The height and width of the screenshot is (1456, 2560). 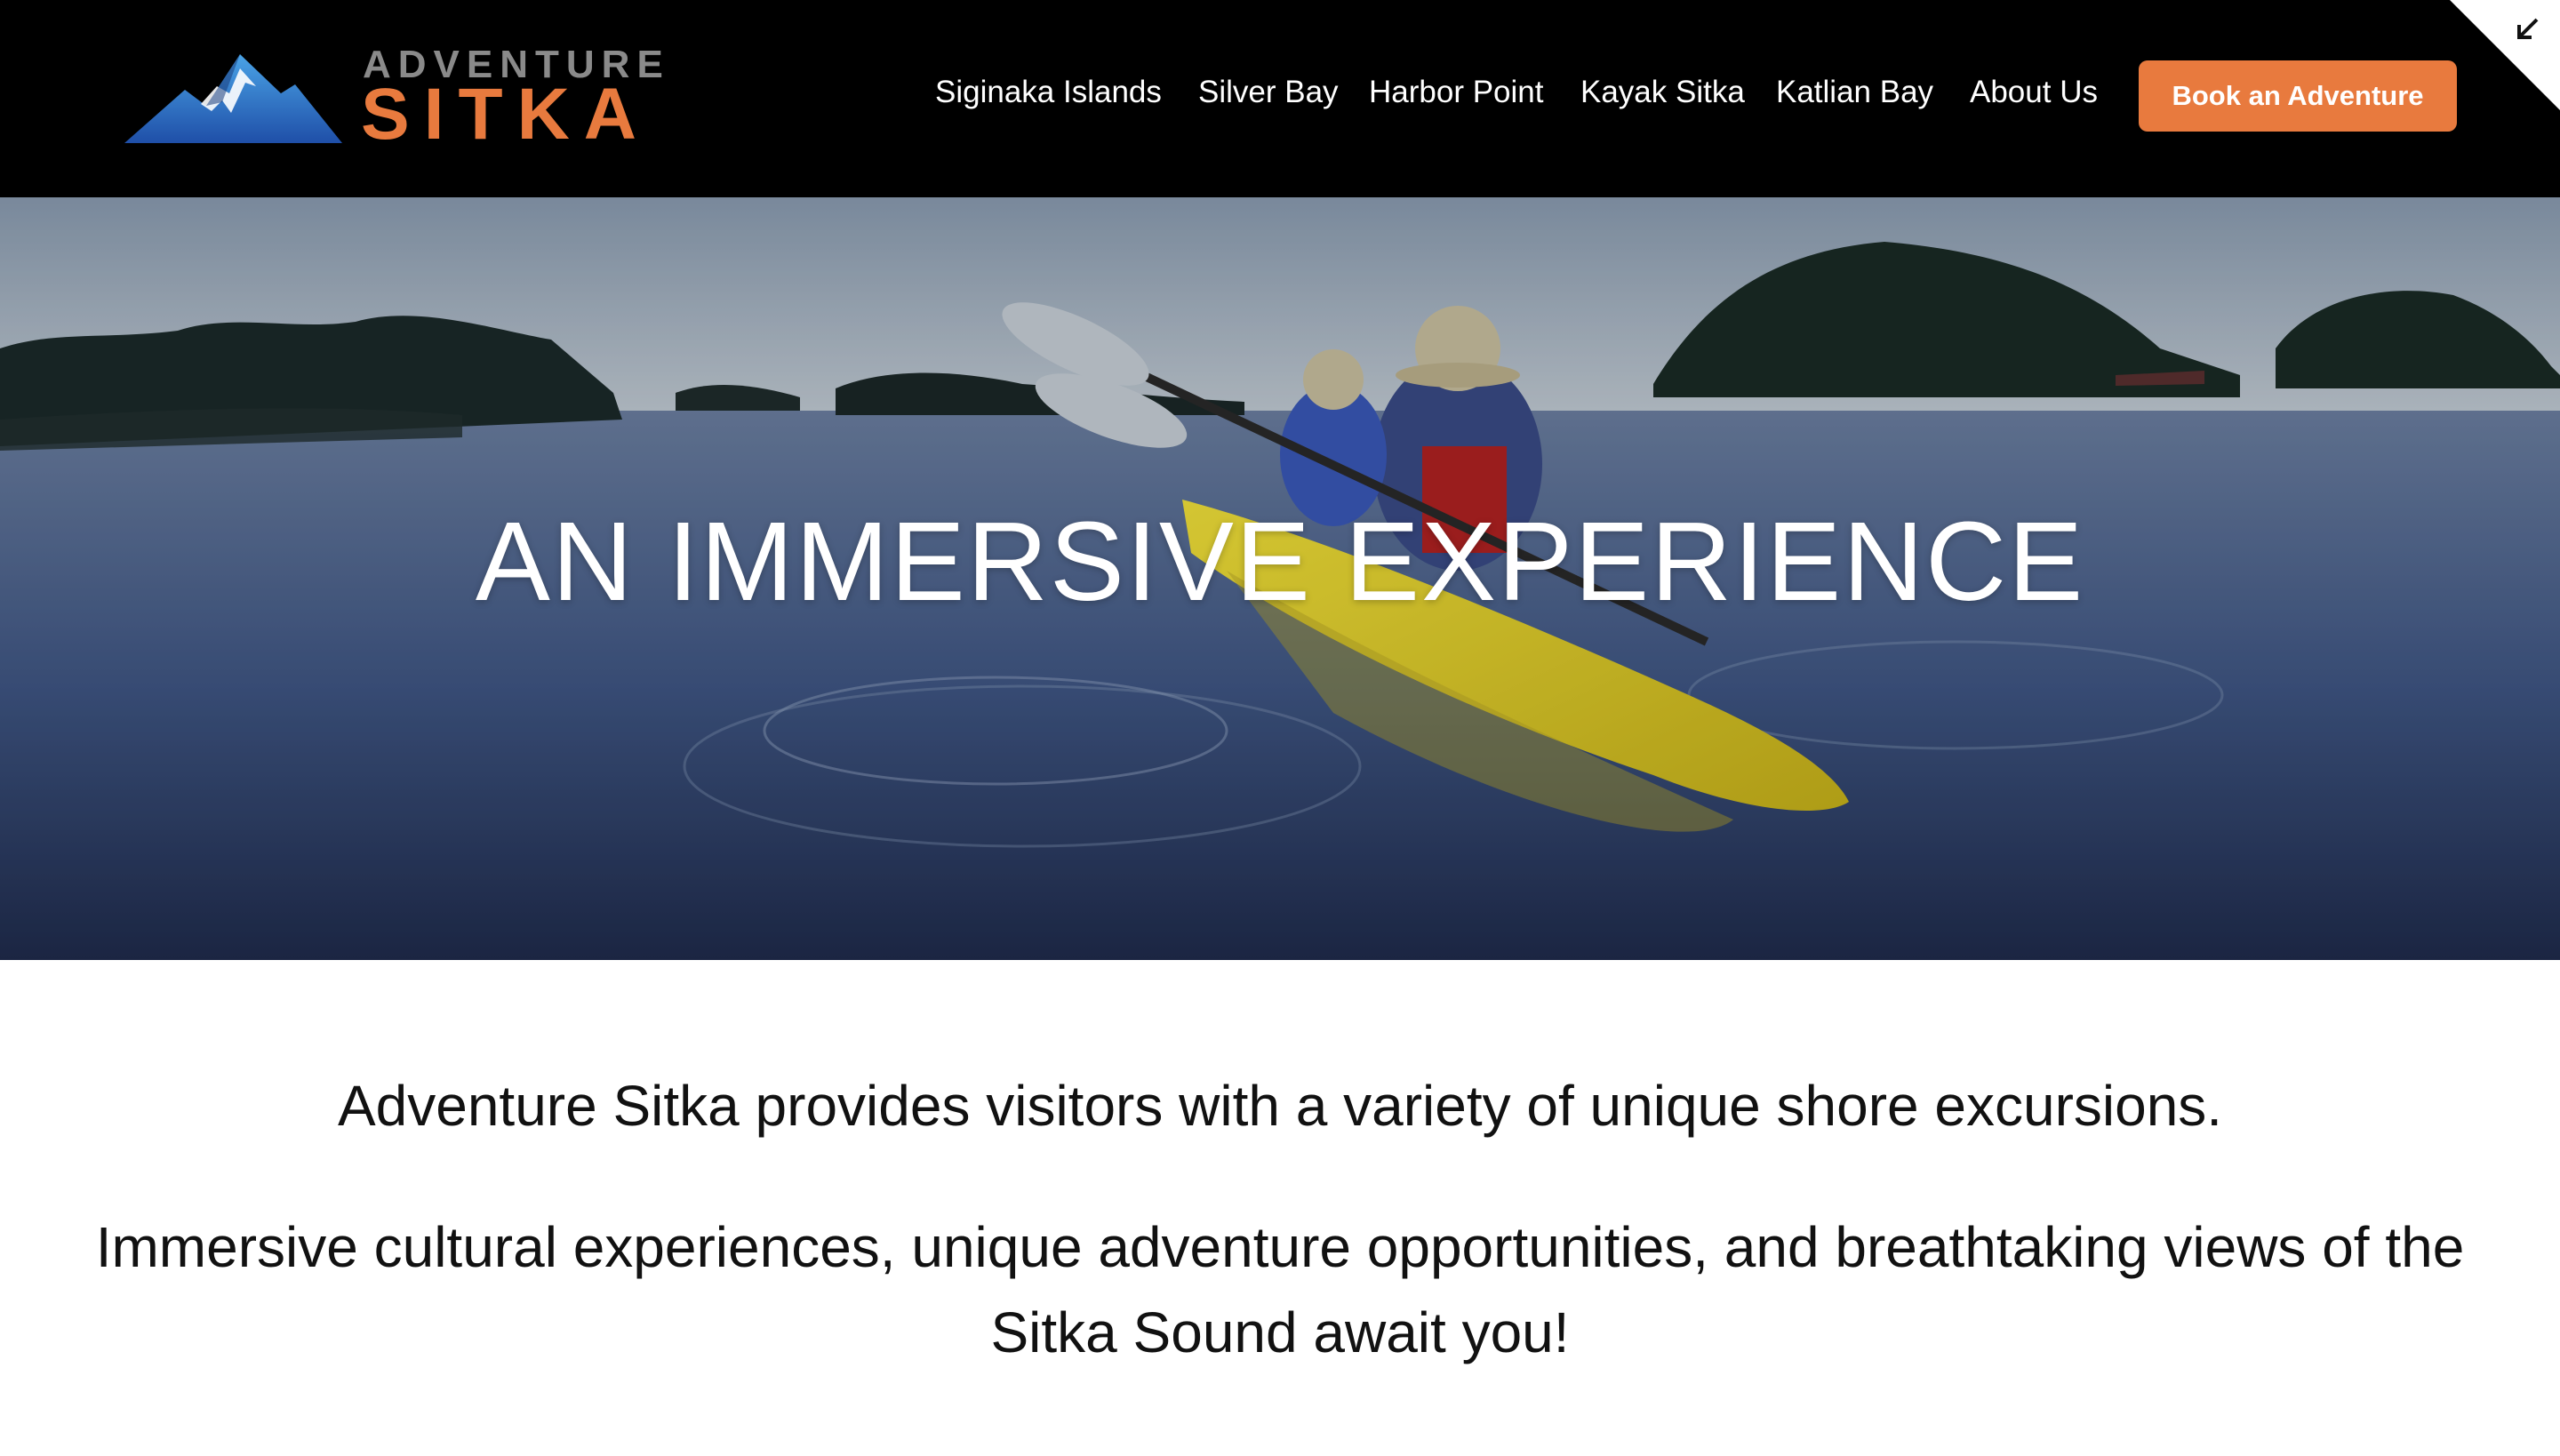 I want to click on book-adventure-button: Book an Adventure, so click(x=2298, y=96).